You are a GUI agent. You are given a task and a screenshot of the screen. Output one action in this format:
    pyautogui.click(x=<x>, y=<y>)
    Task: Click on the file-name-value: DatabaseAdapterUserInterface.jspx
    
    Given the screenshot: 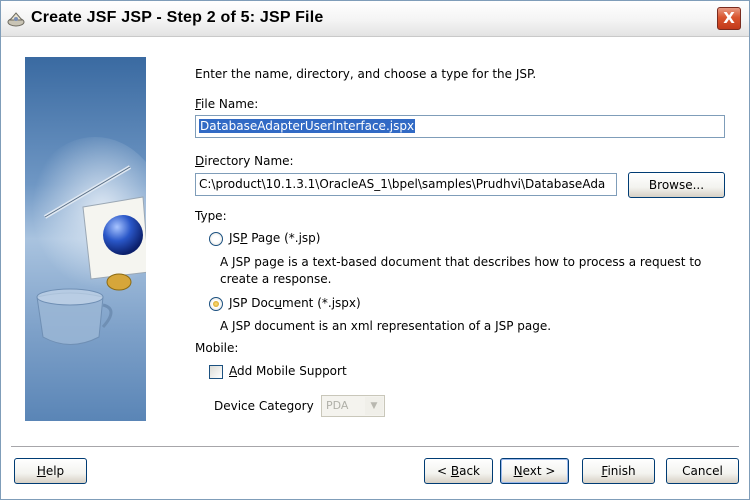 What is the action you would take?
    pyautogui.click(x=307, y=126)
    